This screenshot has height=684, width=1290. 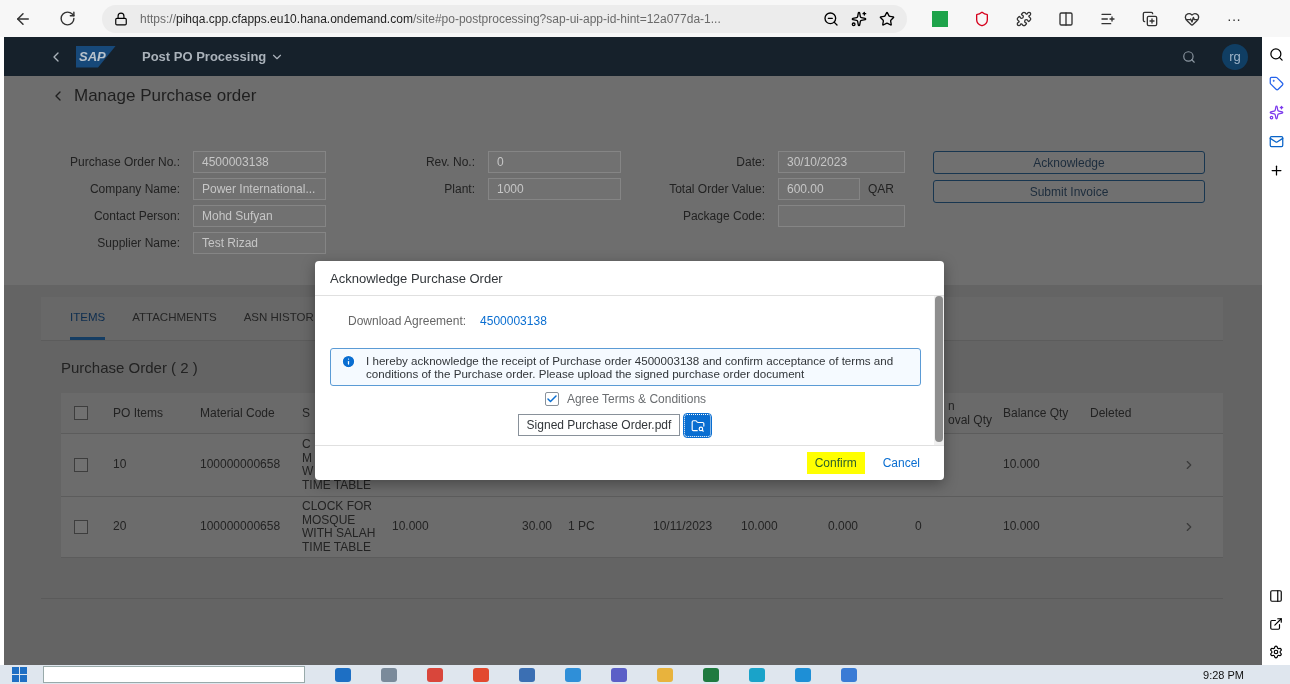 What do you see at coordinates (407, 321) in the screenshot?
I see `download-label: Download Agreement:` at bounding box center [407, 321].